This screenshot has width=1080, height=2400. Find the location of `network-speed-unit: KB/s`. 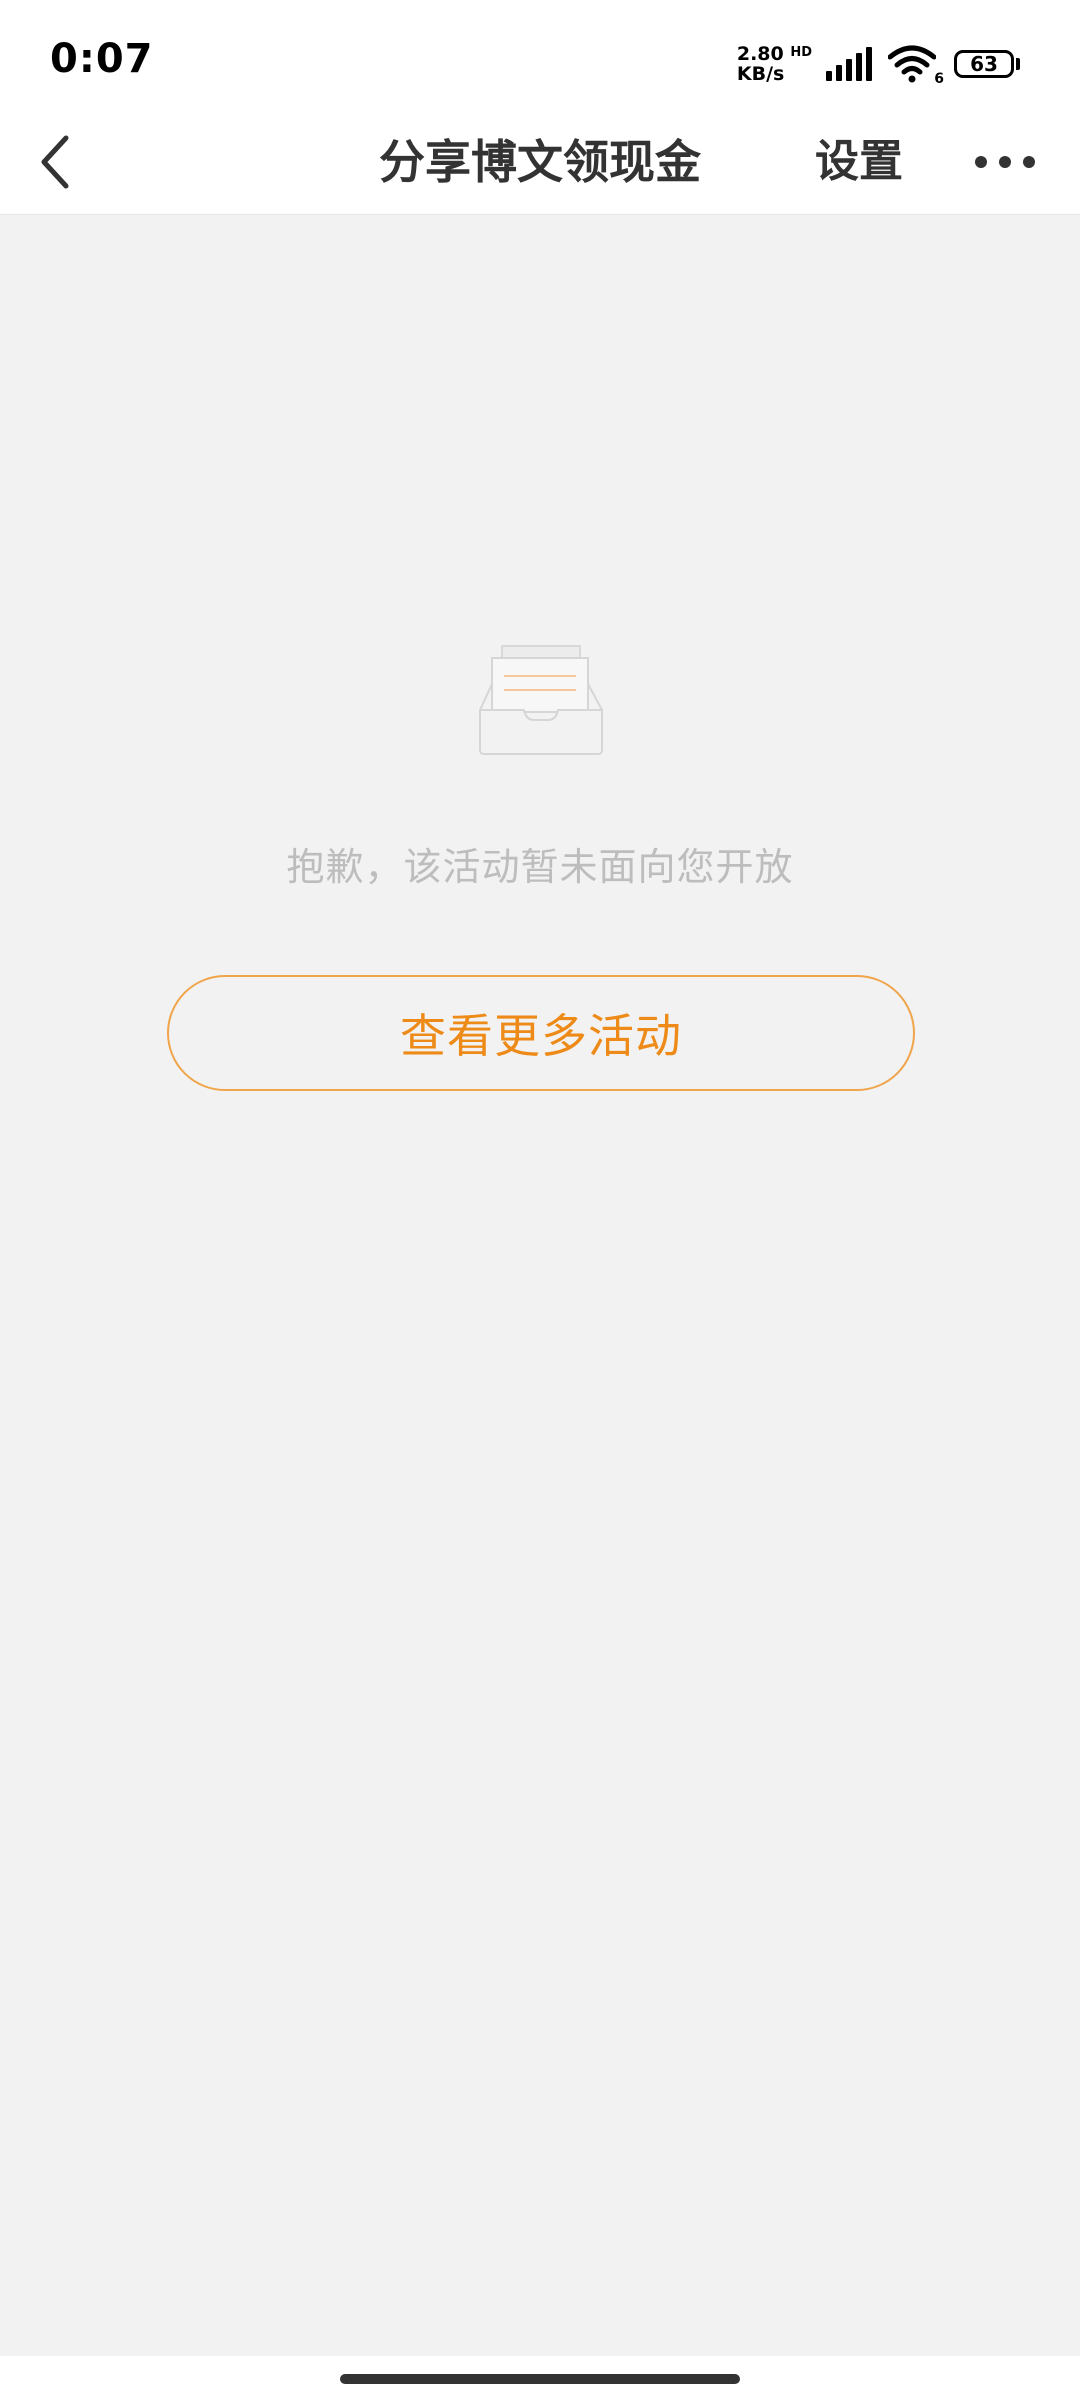

network-speed-unit: KB/s is located at coordinates (760, 74).